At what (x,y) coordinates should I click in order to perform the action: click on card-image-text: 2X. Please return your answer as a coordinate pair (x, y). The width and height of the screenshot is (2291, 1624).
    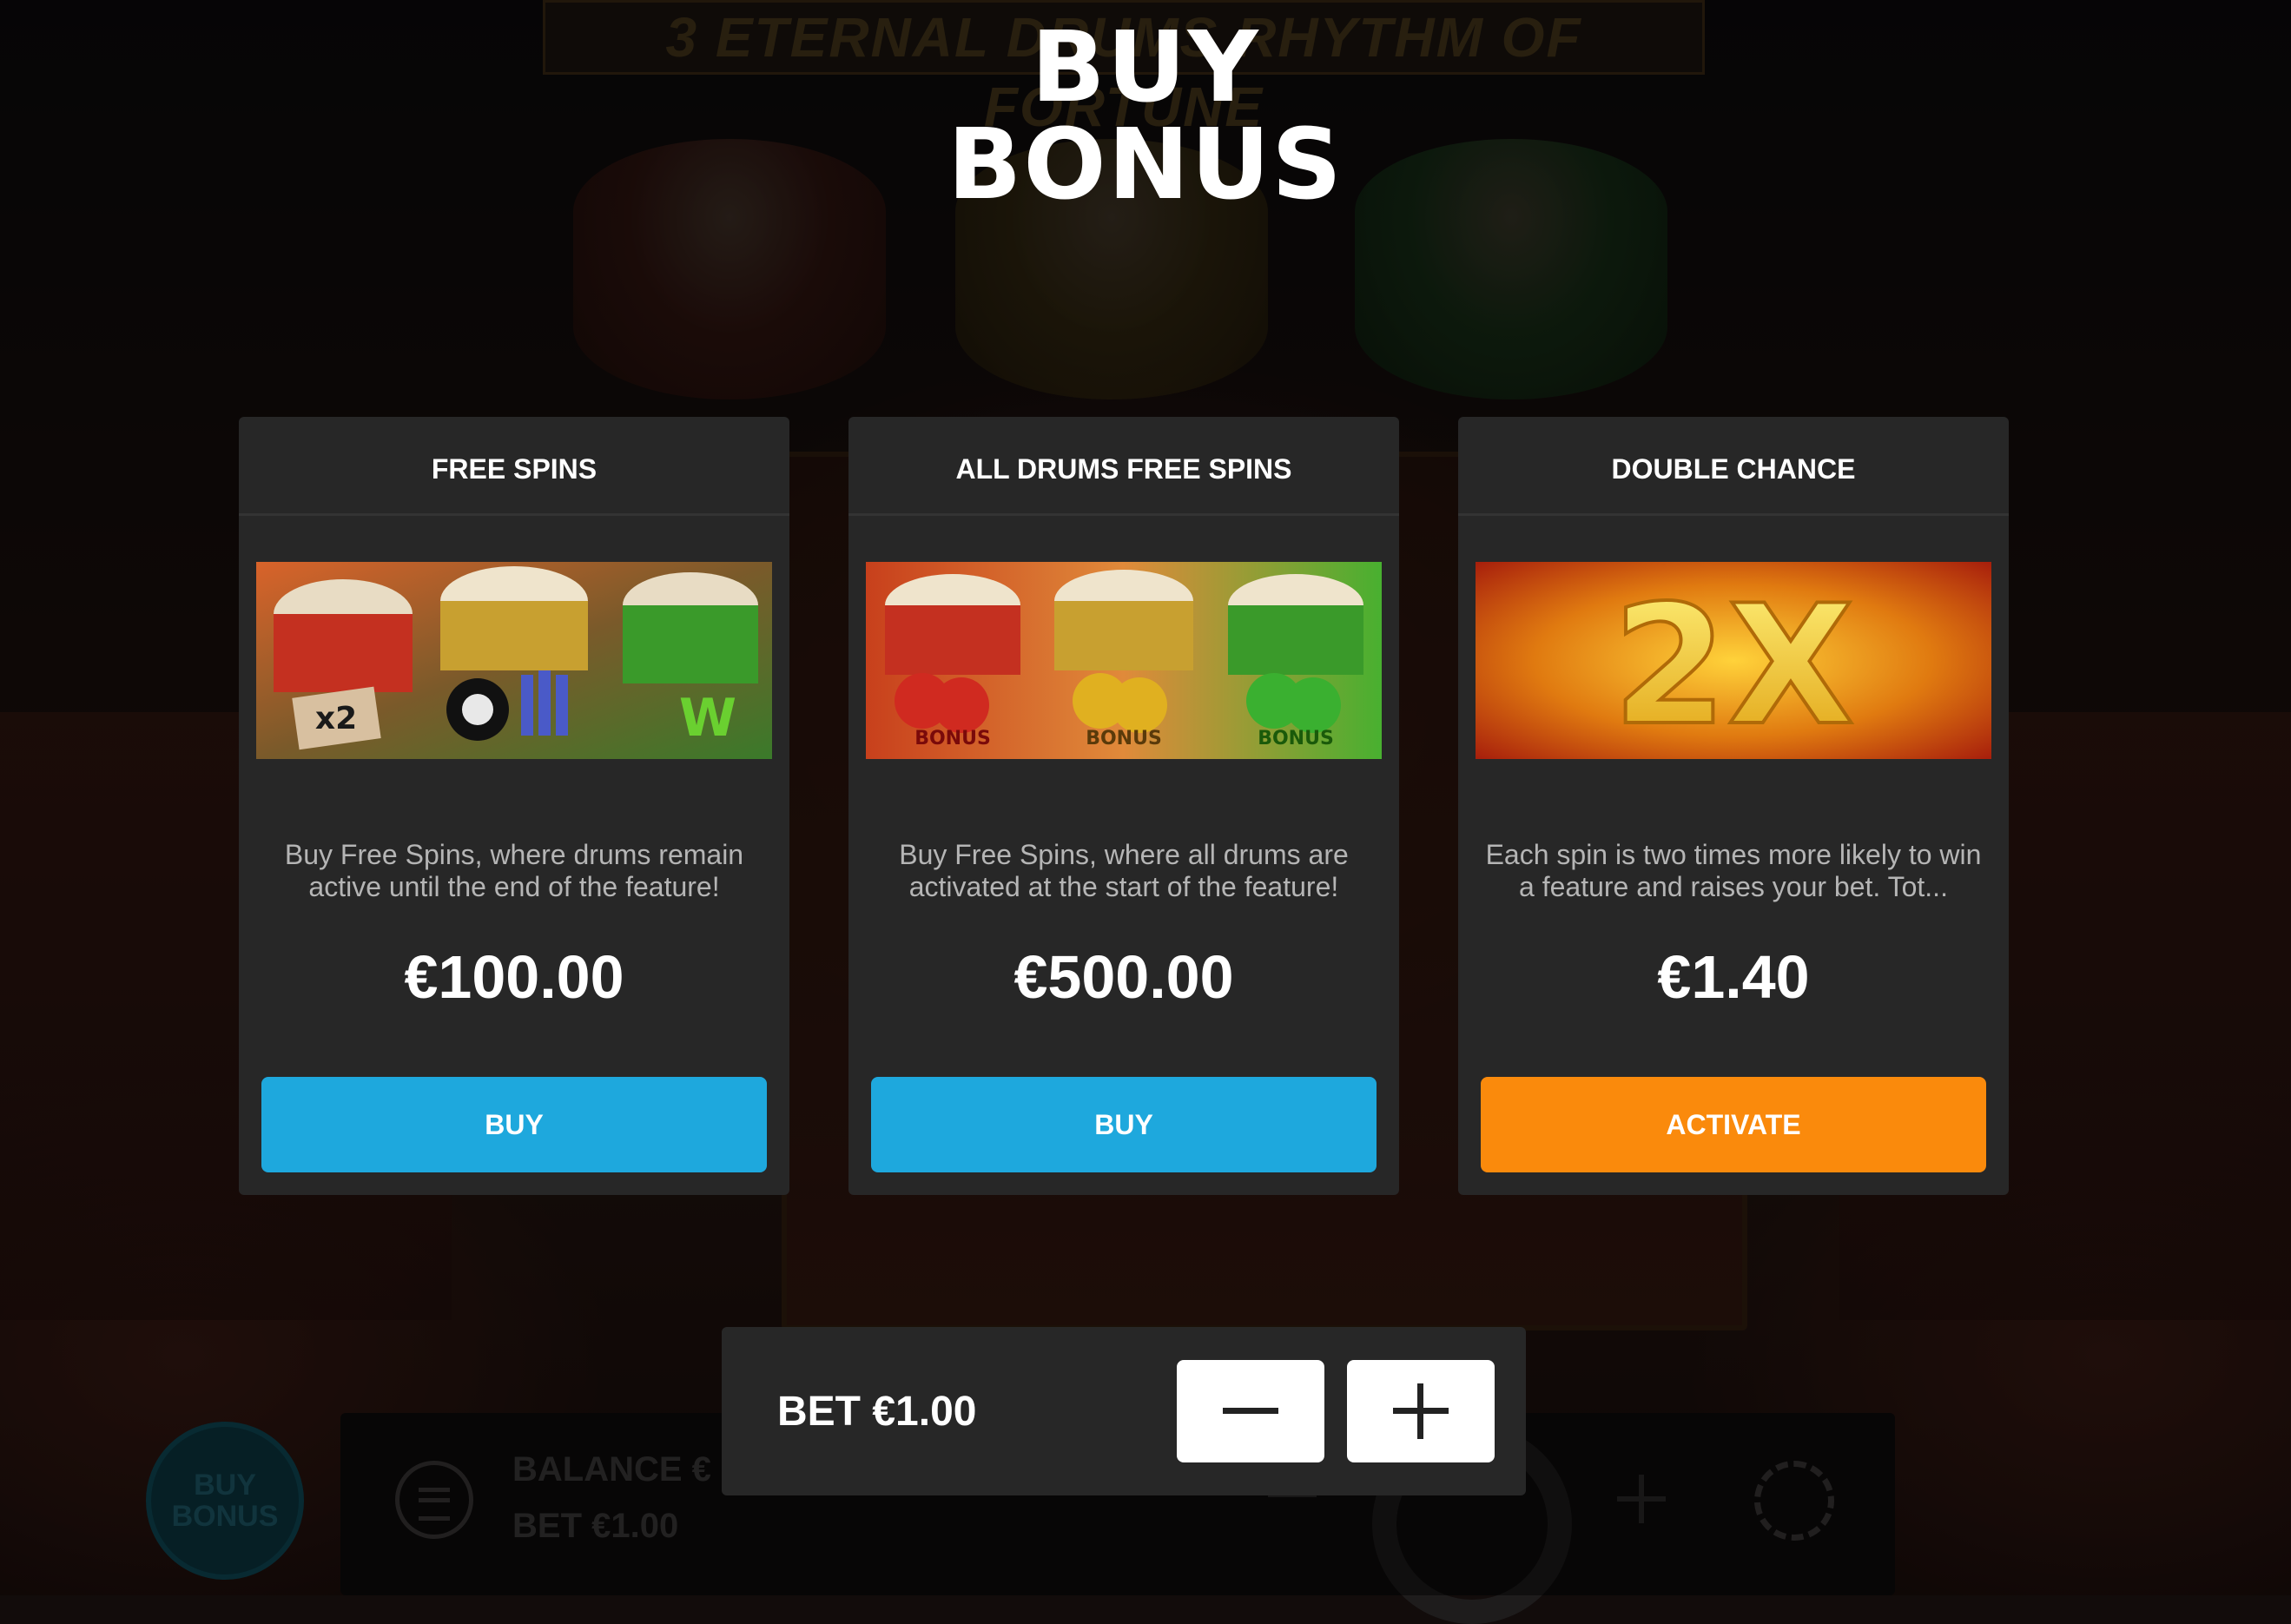
    Looking at the image, I should click on (1734, 664).